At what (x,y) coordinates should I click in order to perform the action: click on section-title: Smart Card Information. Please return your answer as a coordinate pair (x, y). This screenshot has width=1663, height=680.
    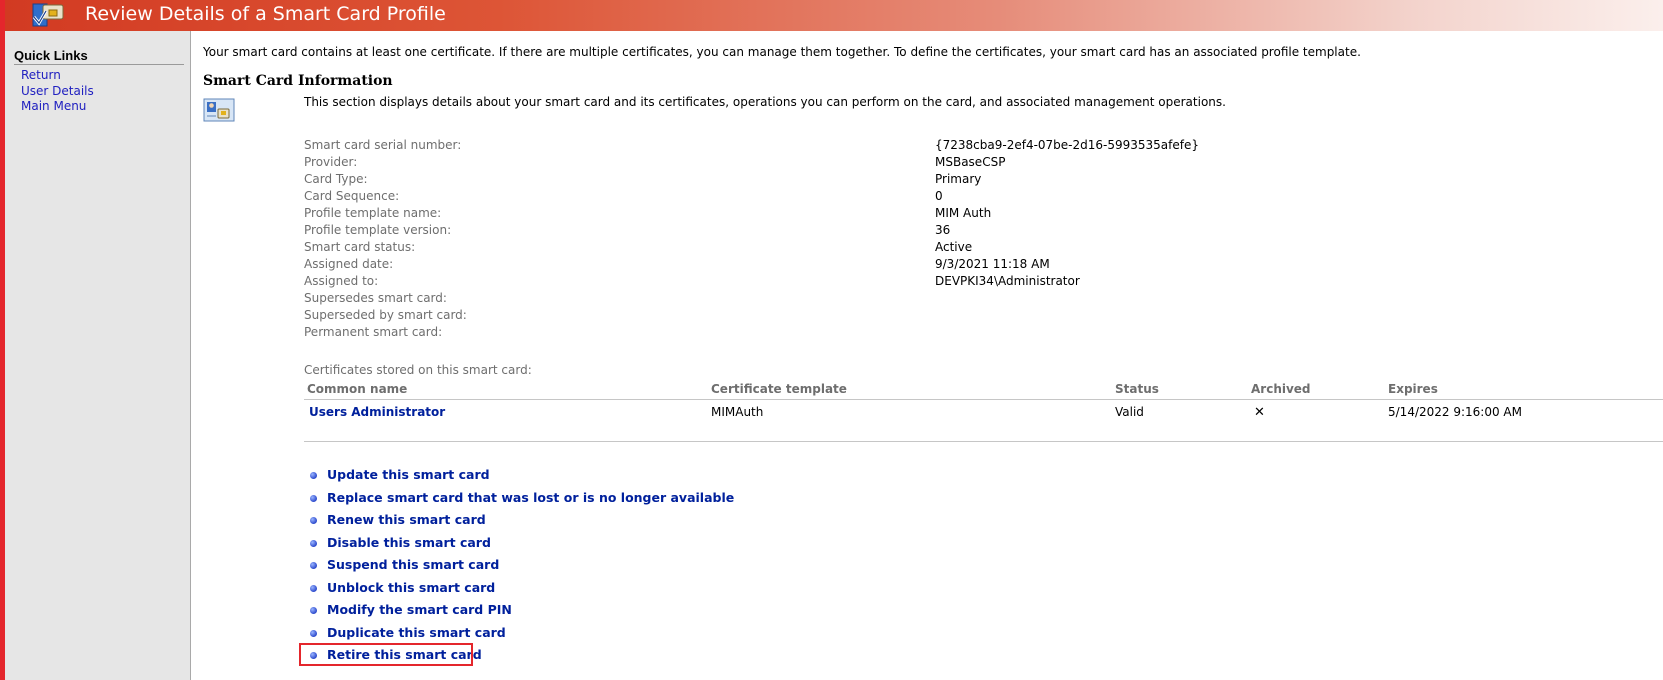
    Looking at the image, I should click on (298, 81).